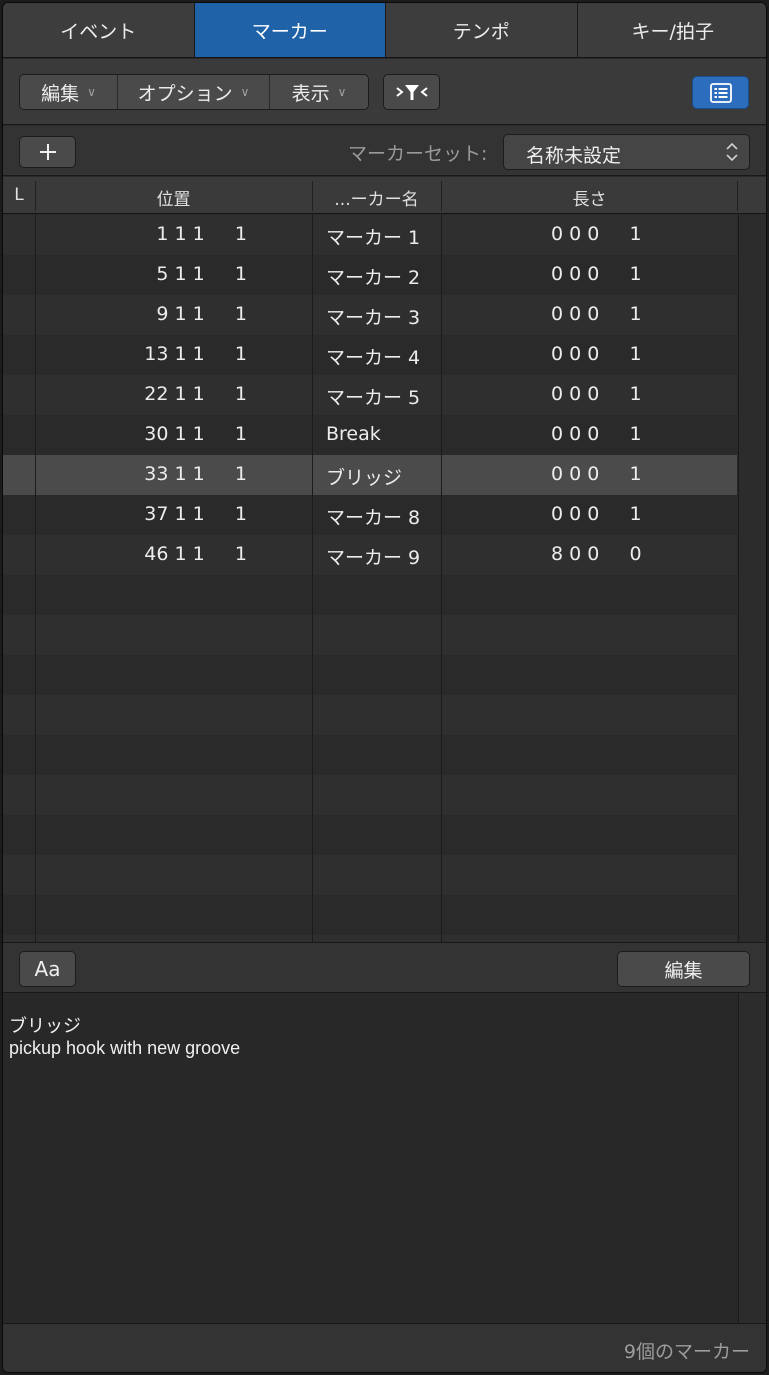 This screenshot has width=769, height=1375. I want to click on notes-scrollbar, so click(752, 1158).